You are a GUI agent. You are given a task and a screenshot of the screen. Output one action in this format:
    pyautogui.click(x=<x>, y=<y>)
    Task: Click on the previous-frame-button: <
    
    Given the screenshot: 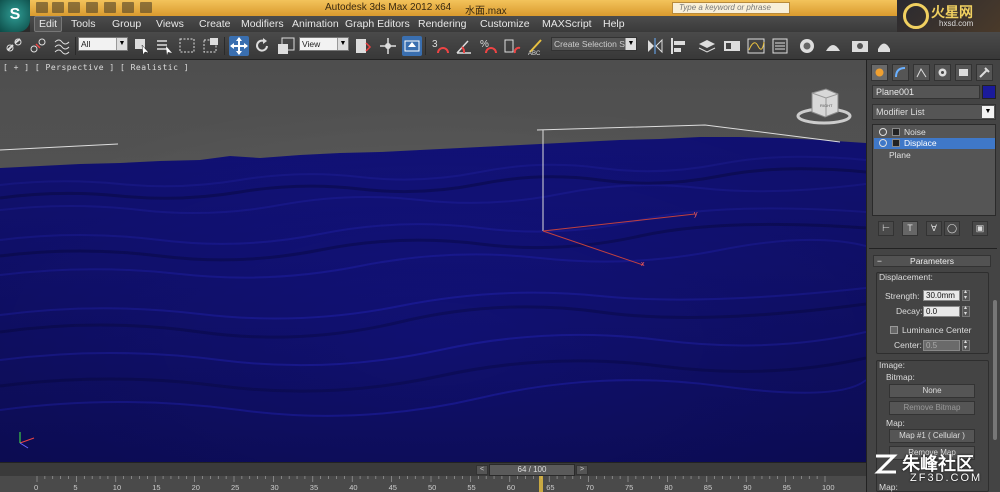 What is the action you would take?
    pyautogui.click(x=482, y=470)
    